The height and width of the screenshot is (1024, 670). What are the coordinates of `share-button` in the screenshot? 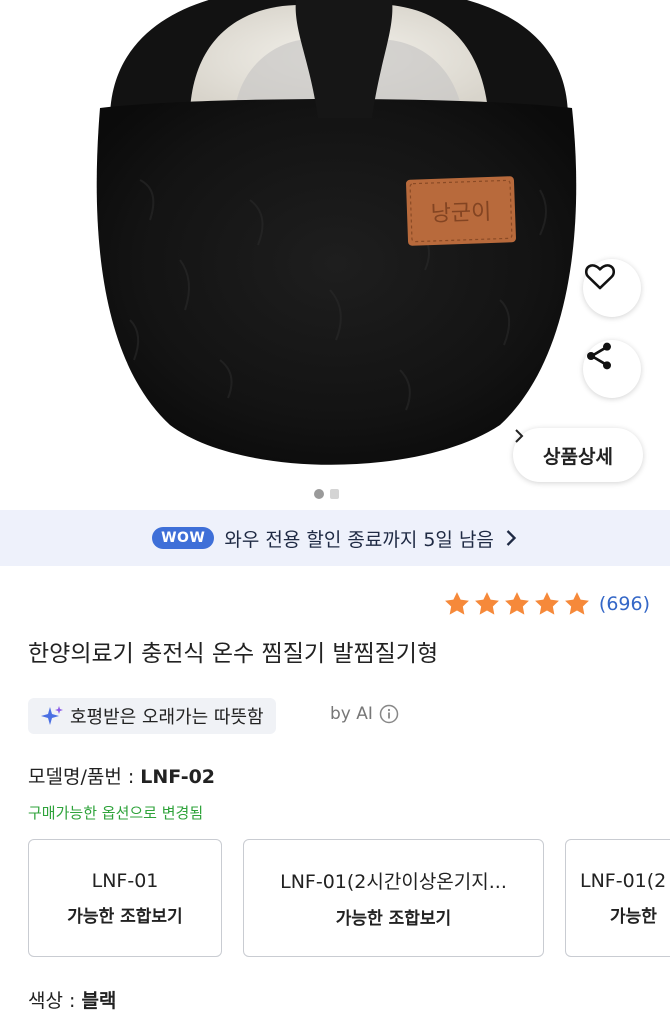 It's located at (612, 369).